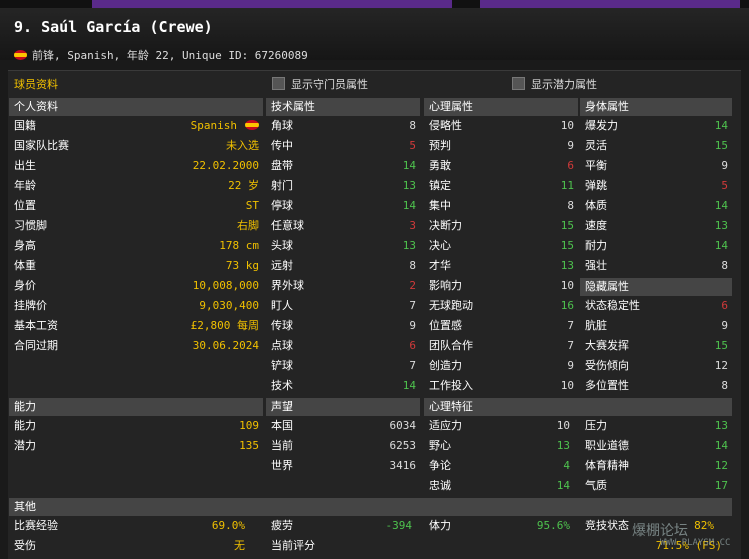 Image resolution: width=749 pixels, height=559 pixels. What do you see at coordinates (440, 445) in the screenshot?
I see `attribute-label: 野心` at bounding box center [440, 445].